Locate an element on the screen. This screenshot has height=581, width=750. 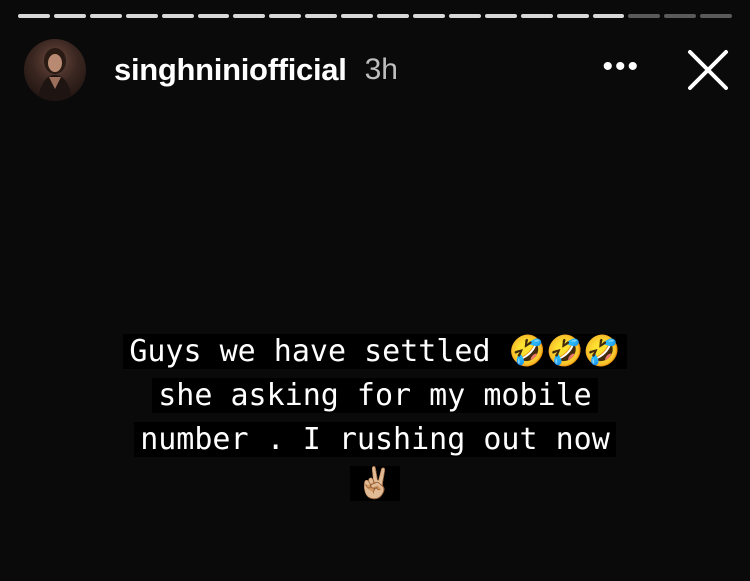
more-horizontal-icon: ••• is located at coordinates (621, 67).